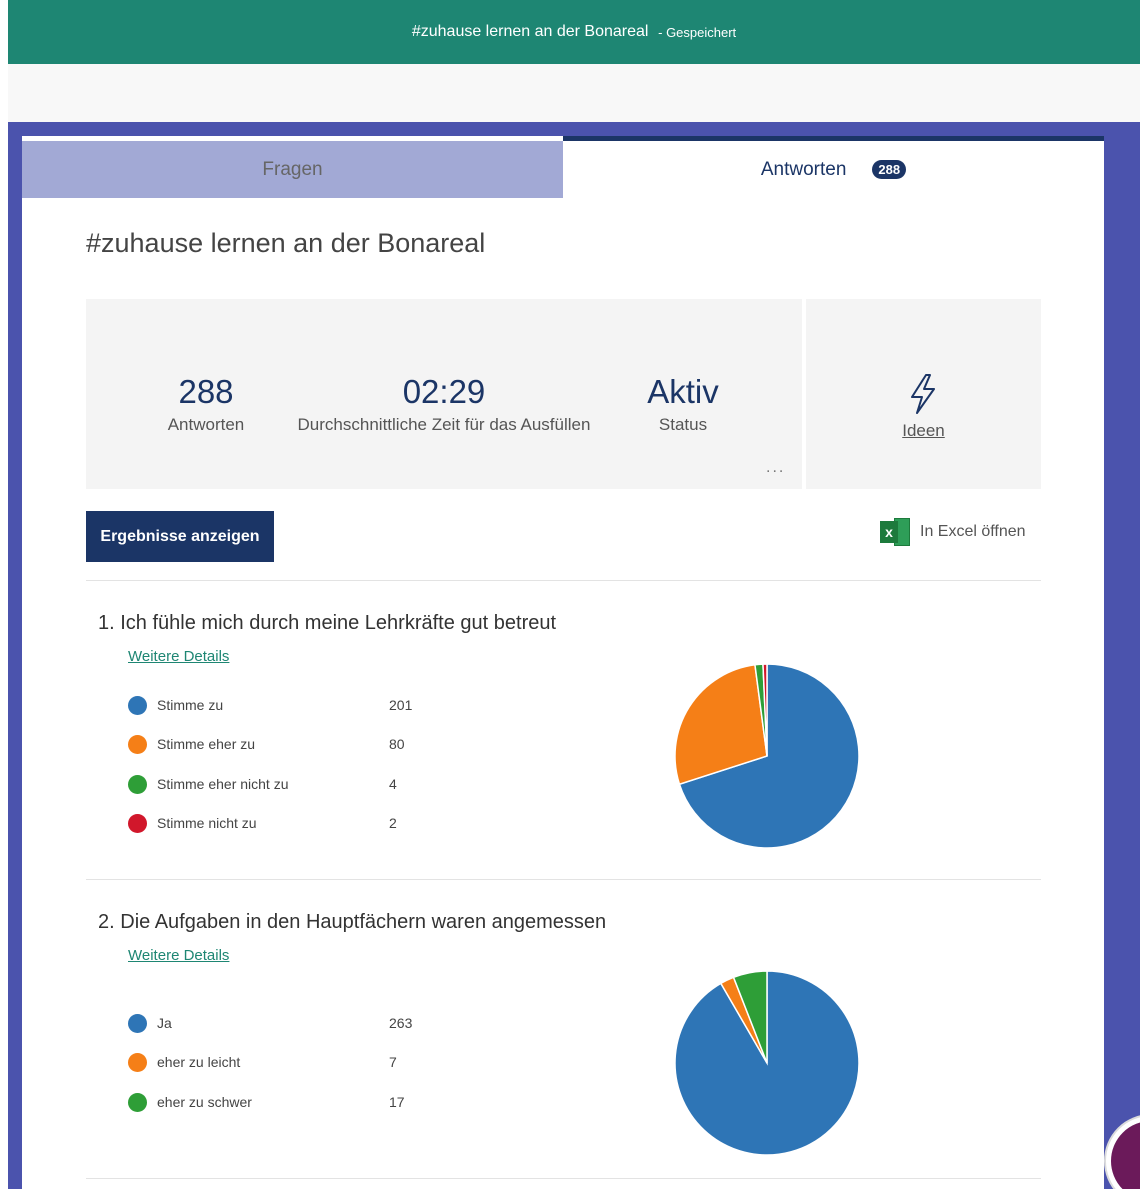 The width and height of the screenshot is (1140, 1189). Describe the element at coordinates (803, 169) in the screenshot. I see `tab-responses-label: Antworten` at that location.